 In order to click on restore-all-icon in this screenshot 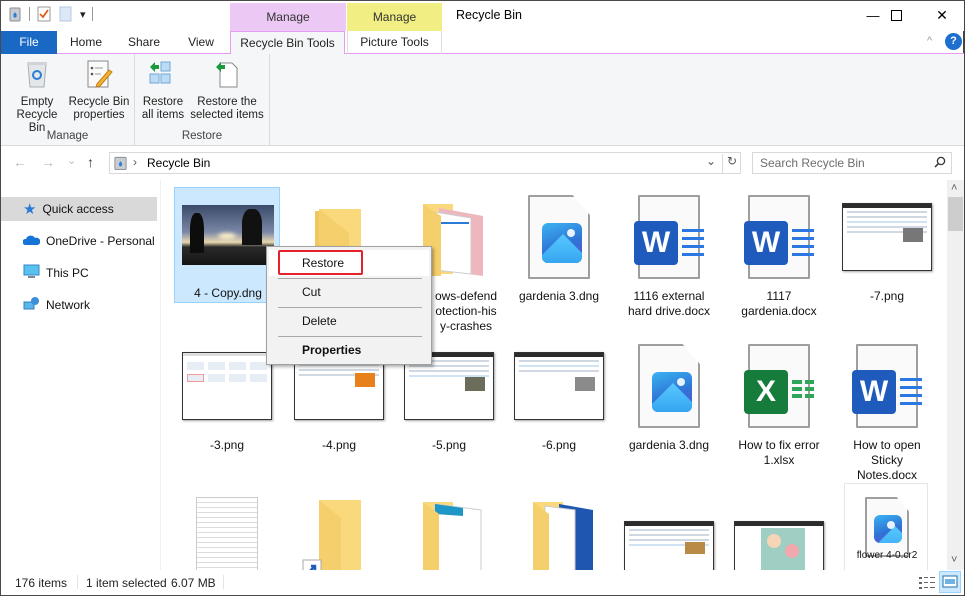, I will do `click(163, 74)`.